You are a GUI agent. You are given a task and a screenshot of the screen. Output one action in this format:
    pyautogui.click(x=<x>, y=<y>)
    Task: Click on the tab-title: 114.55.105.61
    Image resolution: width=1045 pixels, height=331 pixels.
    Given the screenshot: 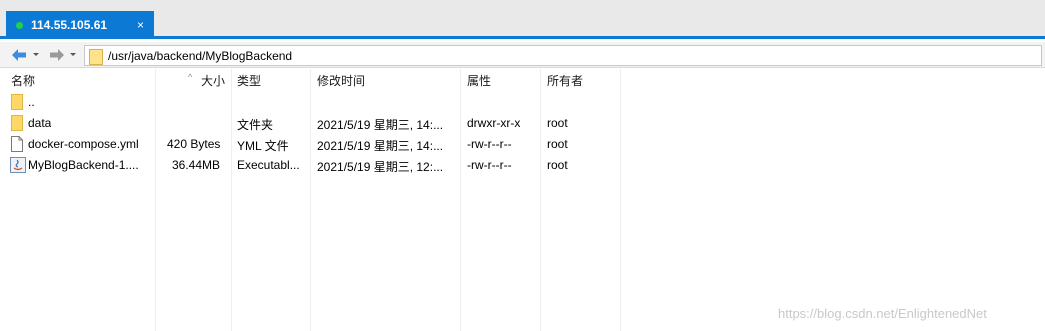 What is the action you would take?
    pyautogui.click(x=69, y=25)
    